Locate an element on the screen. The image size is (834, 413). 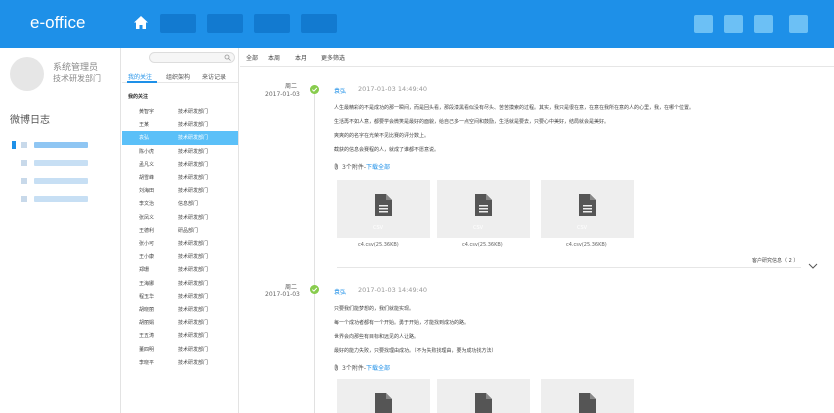
post-paragraph: 世界会向那些有目标和远见的人让路。 is located at coordinates (377, 337).